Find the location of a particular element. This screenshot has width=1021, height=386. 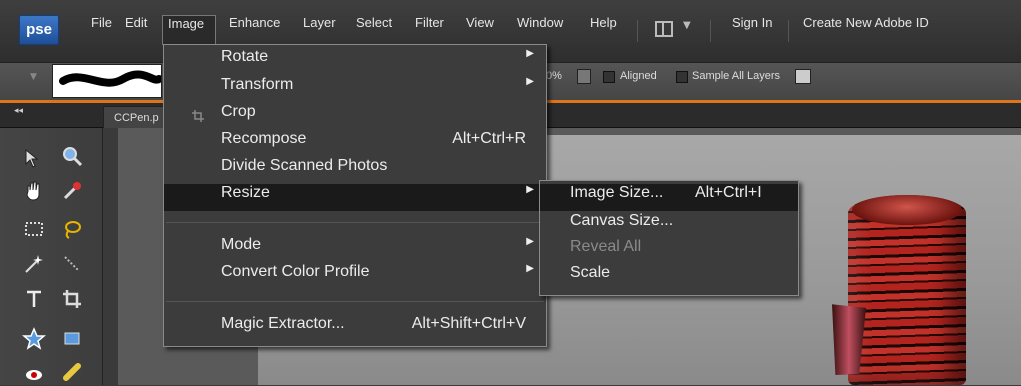

menu-item-shortcut: Alt+Ctrl+I is located at coordinates (728, 192).